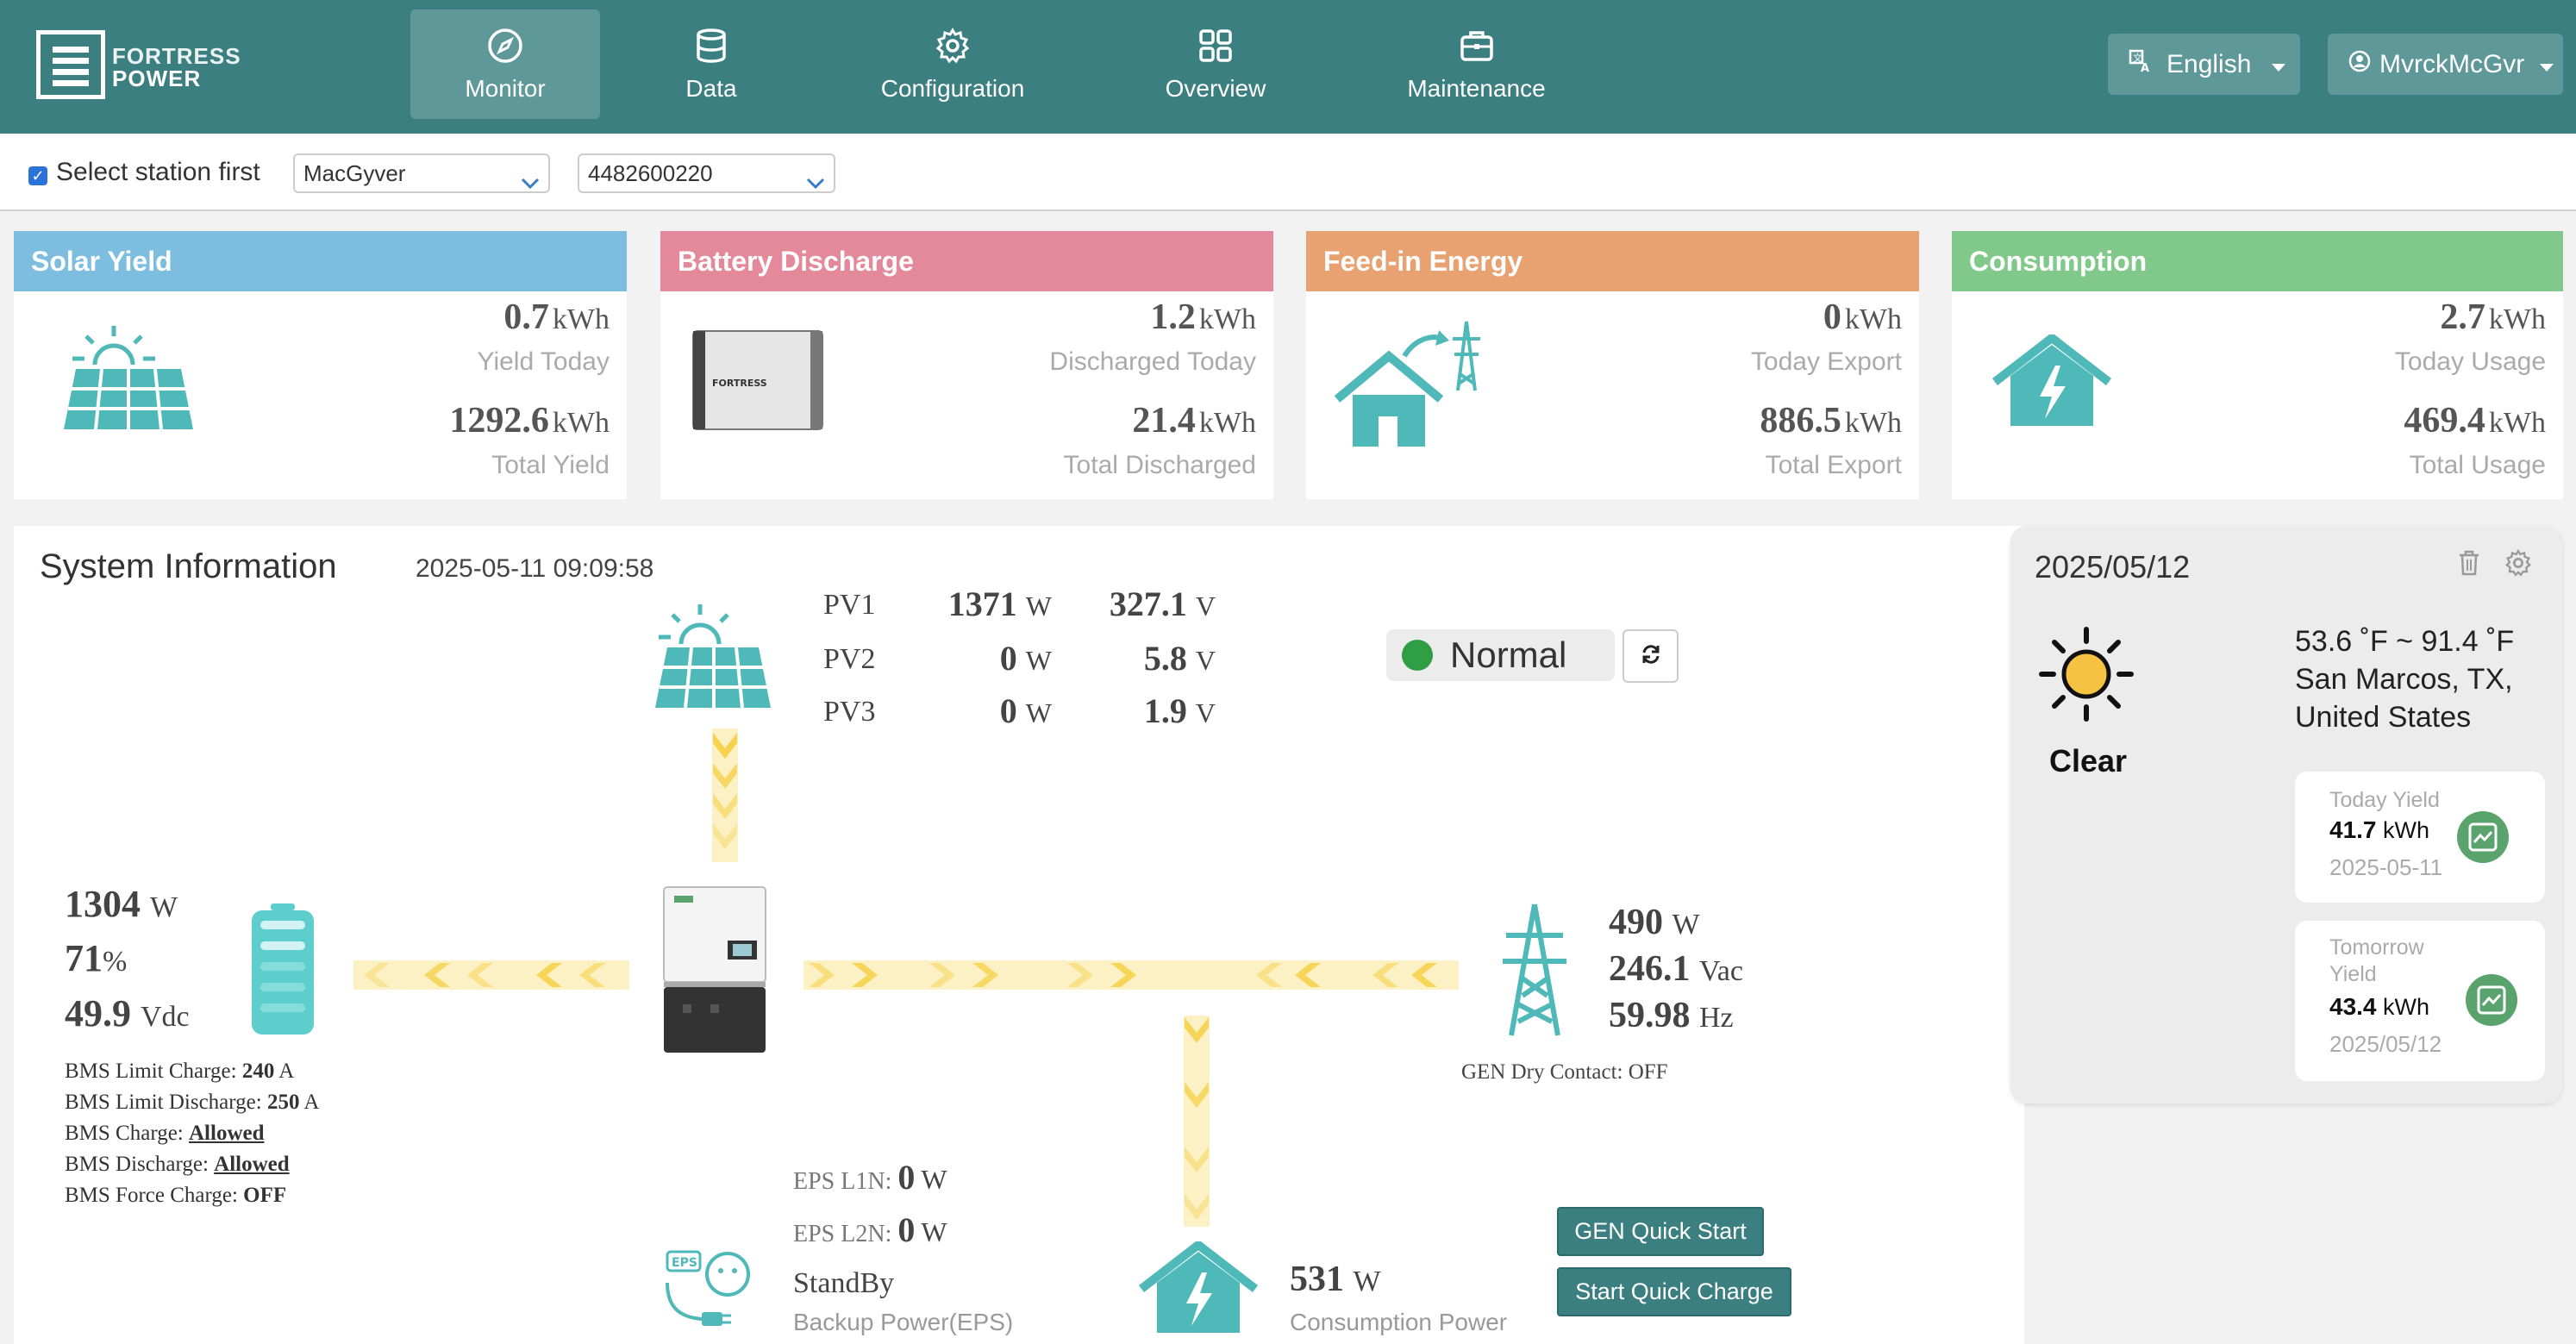 This screenshot has width=2576, height=1344. What do you see at coordinates (1676, 969) in the screenshot?
I see `grid-voltage: 246.1 Vac` at bounding box center [1676, 969].